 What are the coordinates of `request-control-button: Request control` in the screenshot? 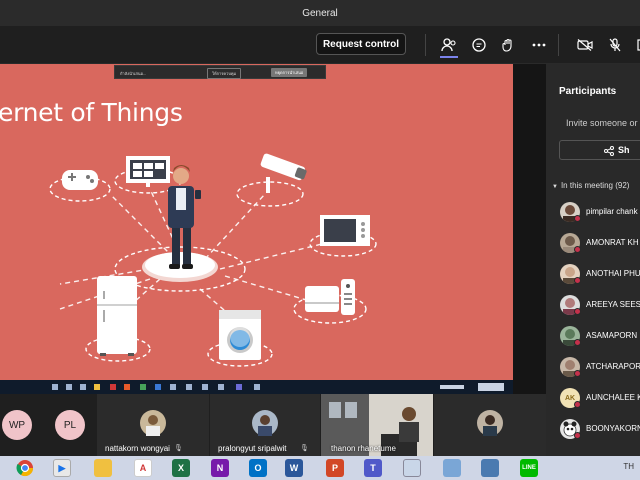 It's located at (361, 44).